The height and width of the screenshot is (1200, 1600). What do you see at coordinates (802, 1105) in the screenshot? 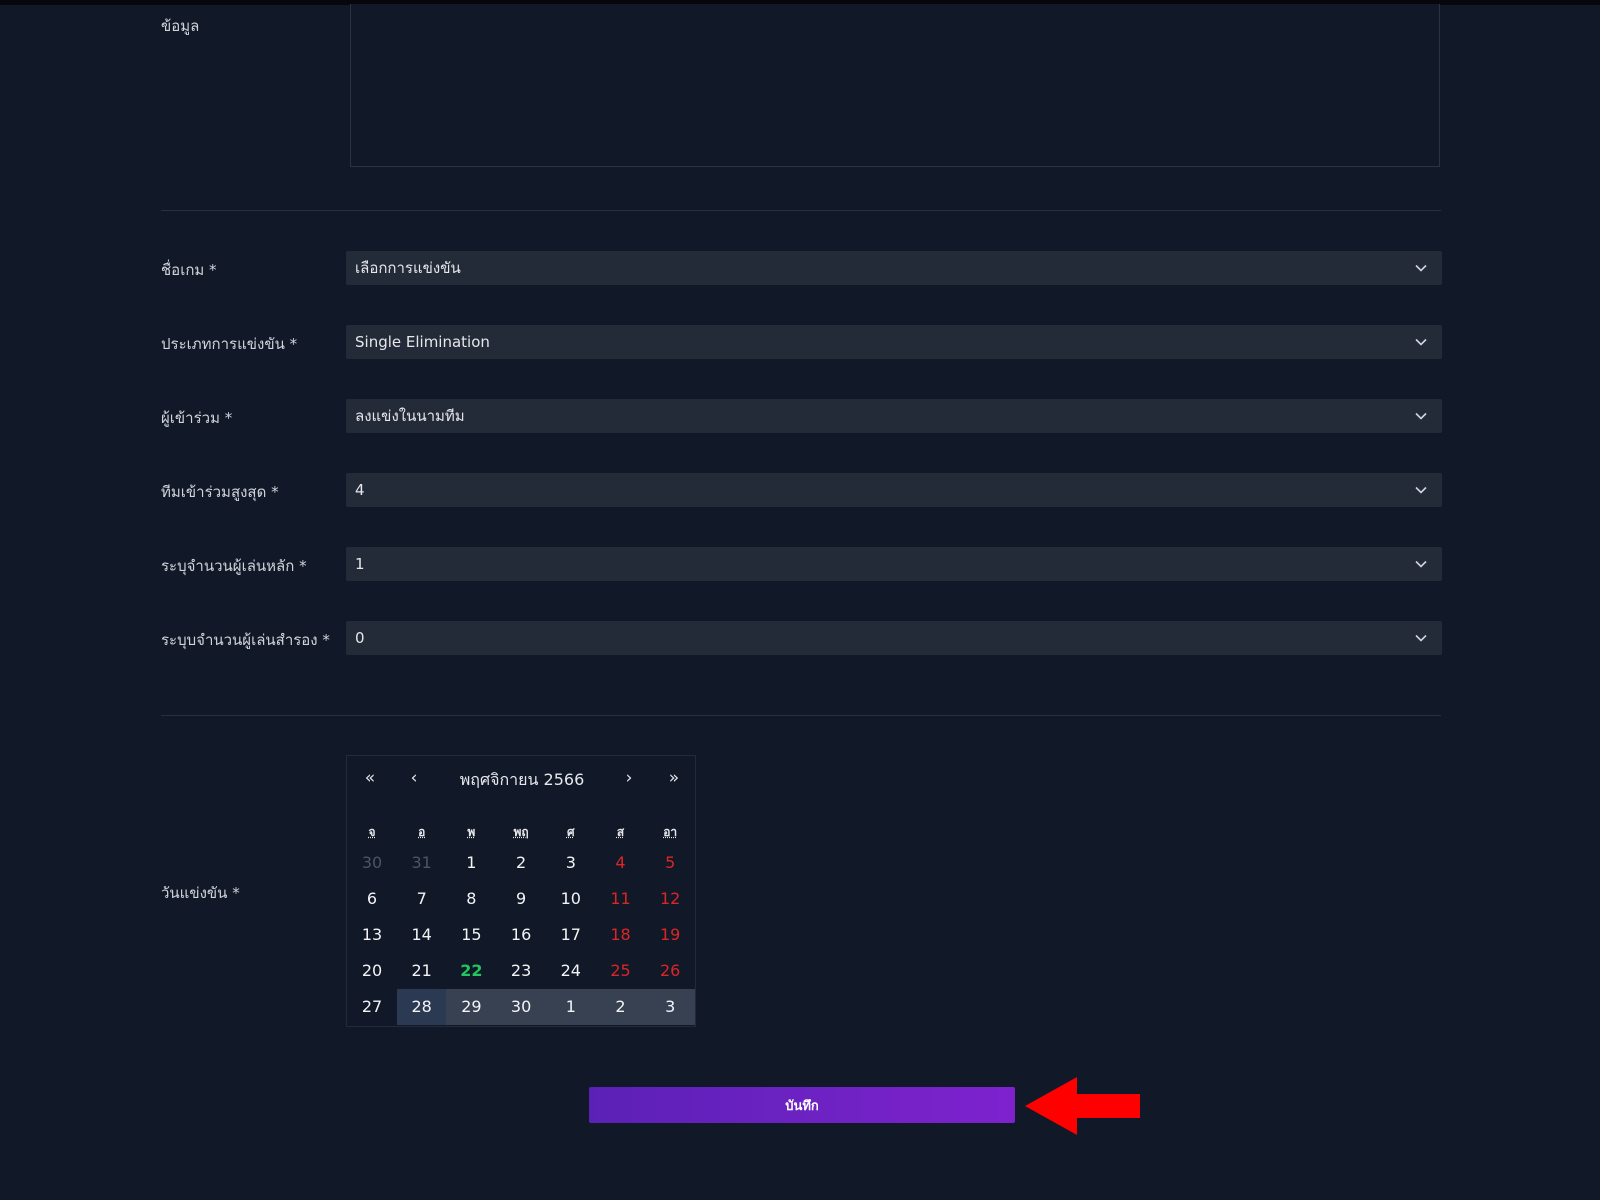
I see `save-button: บันทึก` at bounding box center [802, 1105].